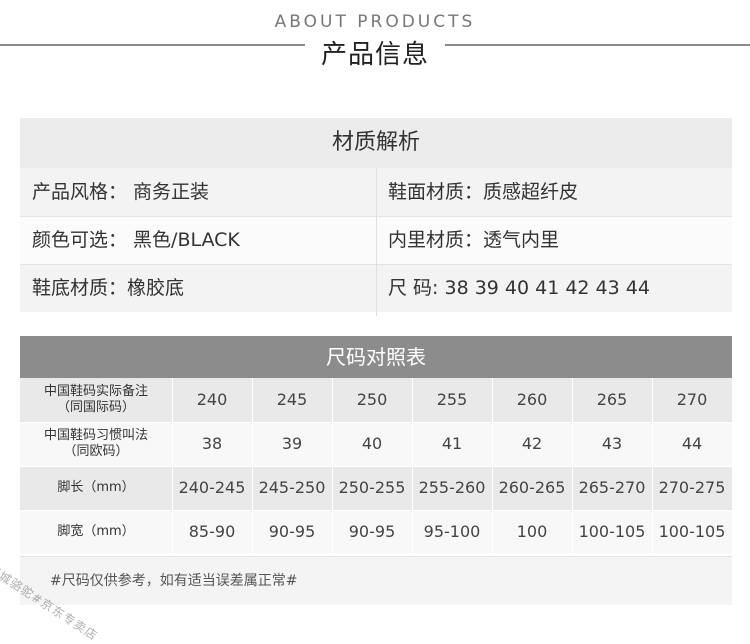 Image resolution: width=750 pixels, height=644 pixels. Describe the element at coordinates (212, 399) in the screenshot. I see `size-value-cell: 240` at that location.